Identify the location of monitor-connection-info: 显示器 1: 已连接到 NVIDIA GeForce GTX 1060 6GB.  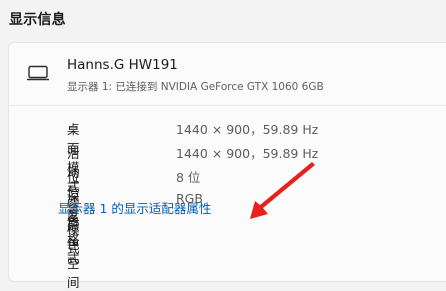
(195, 87).